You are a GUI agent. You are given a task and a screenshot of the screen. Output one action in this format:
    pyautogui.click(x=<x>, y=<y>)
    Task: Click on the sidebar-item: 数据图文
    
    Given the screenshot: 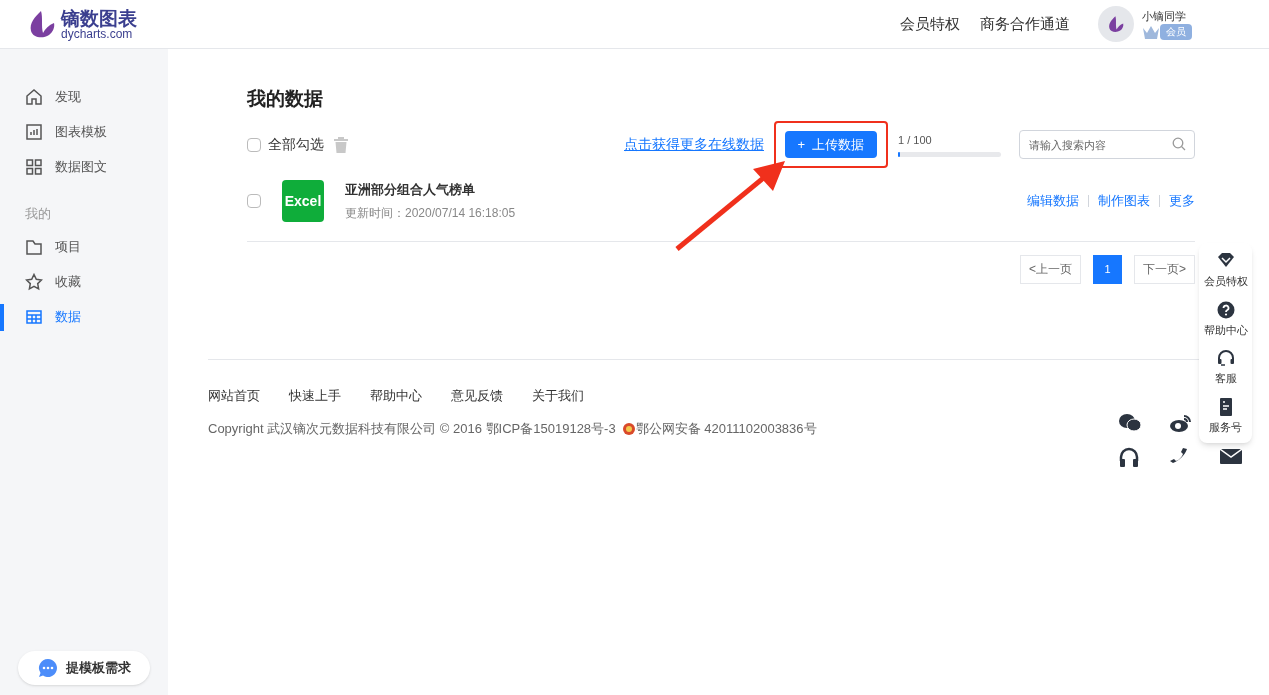 What is the action you would take?
    pyautogui.click(x=84, y=166)
    